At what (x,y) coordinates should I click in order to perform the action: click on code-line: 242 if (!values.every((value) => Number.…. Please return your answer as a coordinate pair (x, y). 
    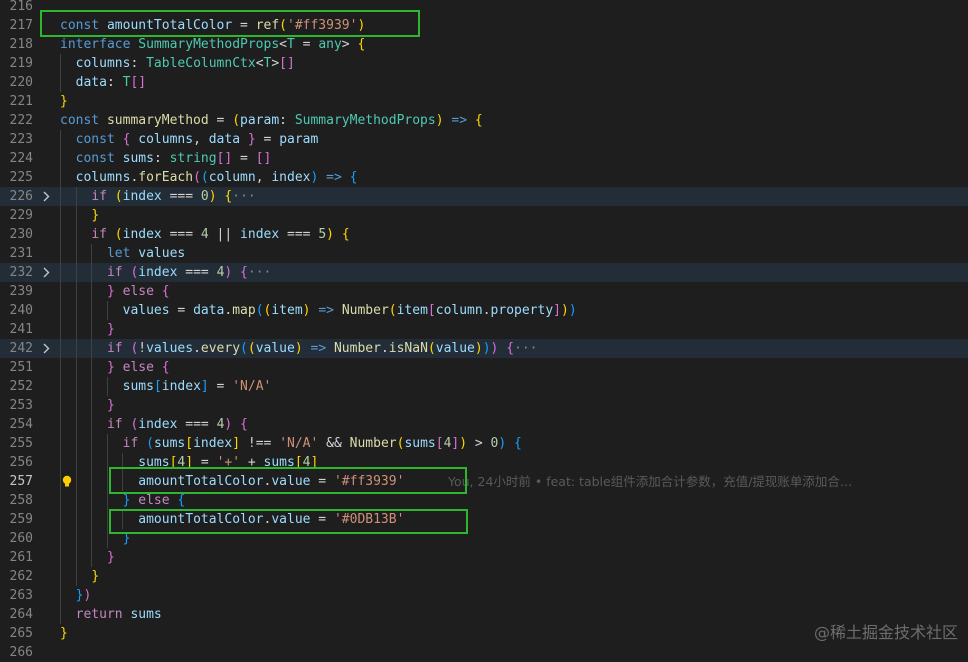
    Looking at the image, I should click on (484, 348).